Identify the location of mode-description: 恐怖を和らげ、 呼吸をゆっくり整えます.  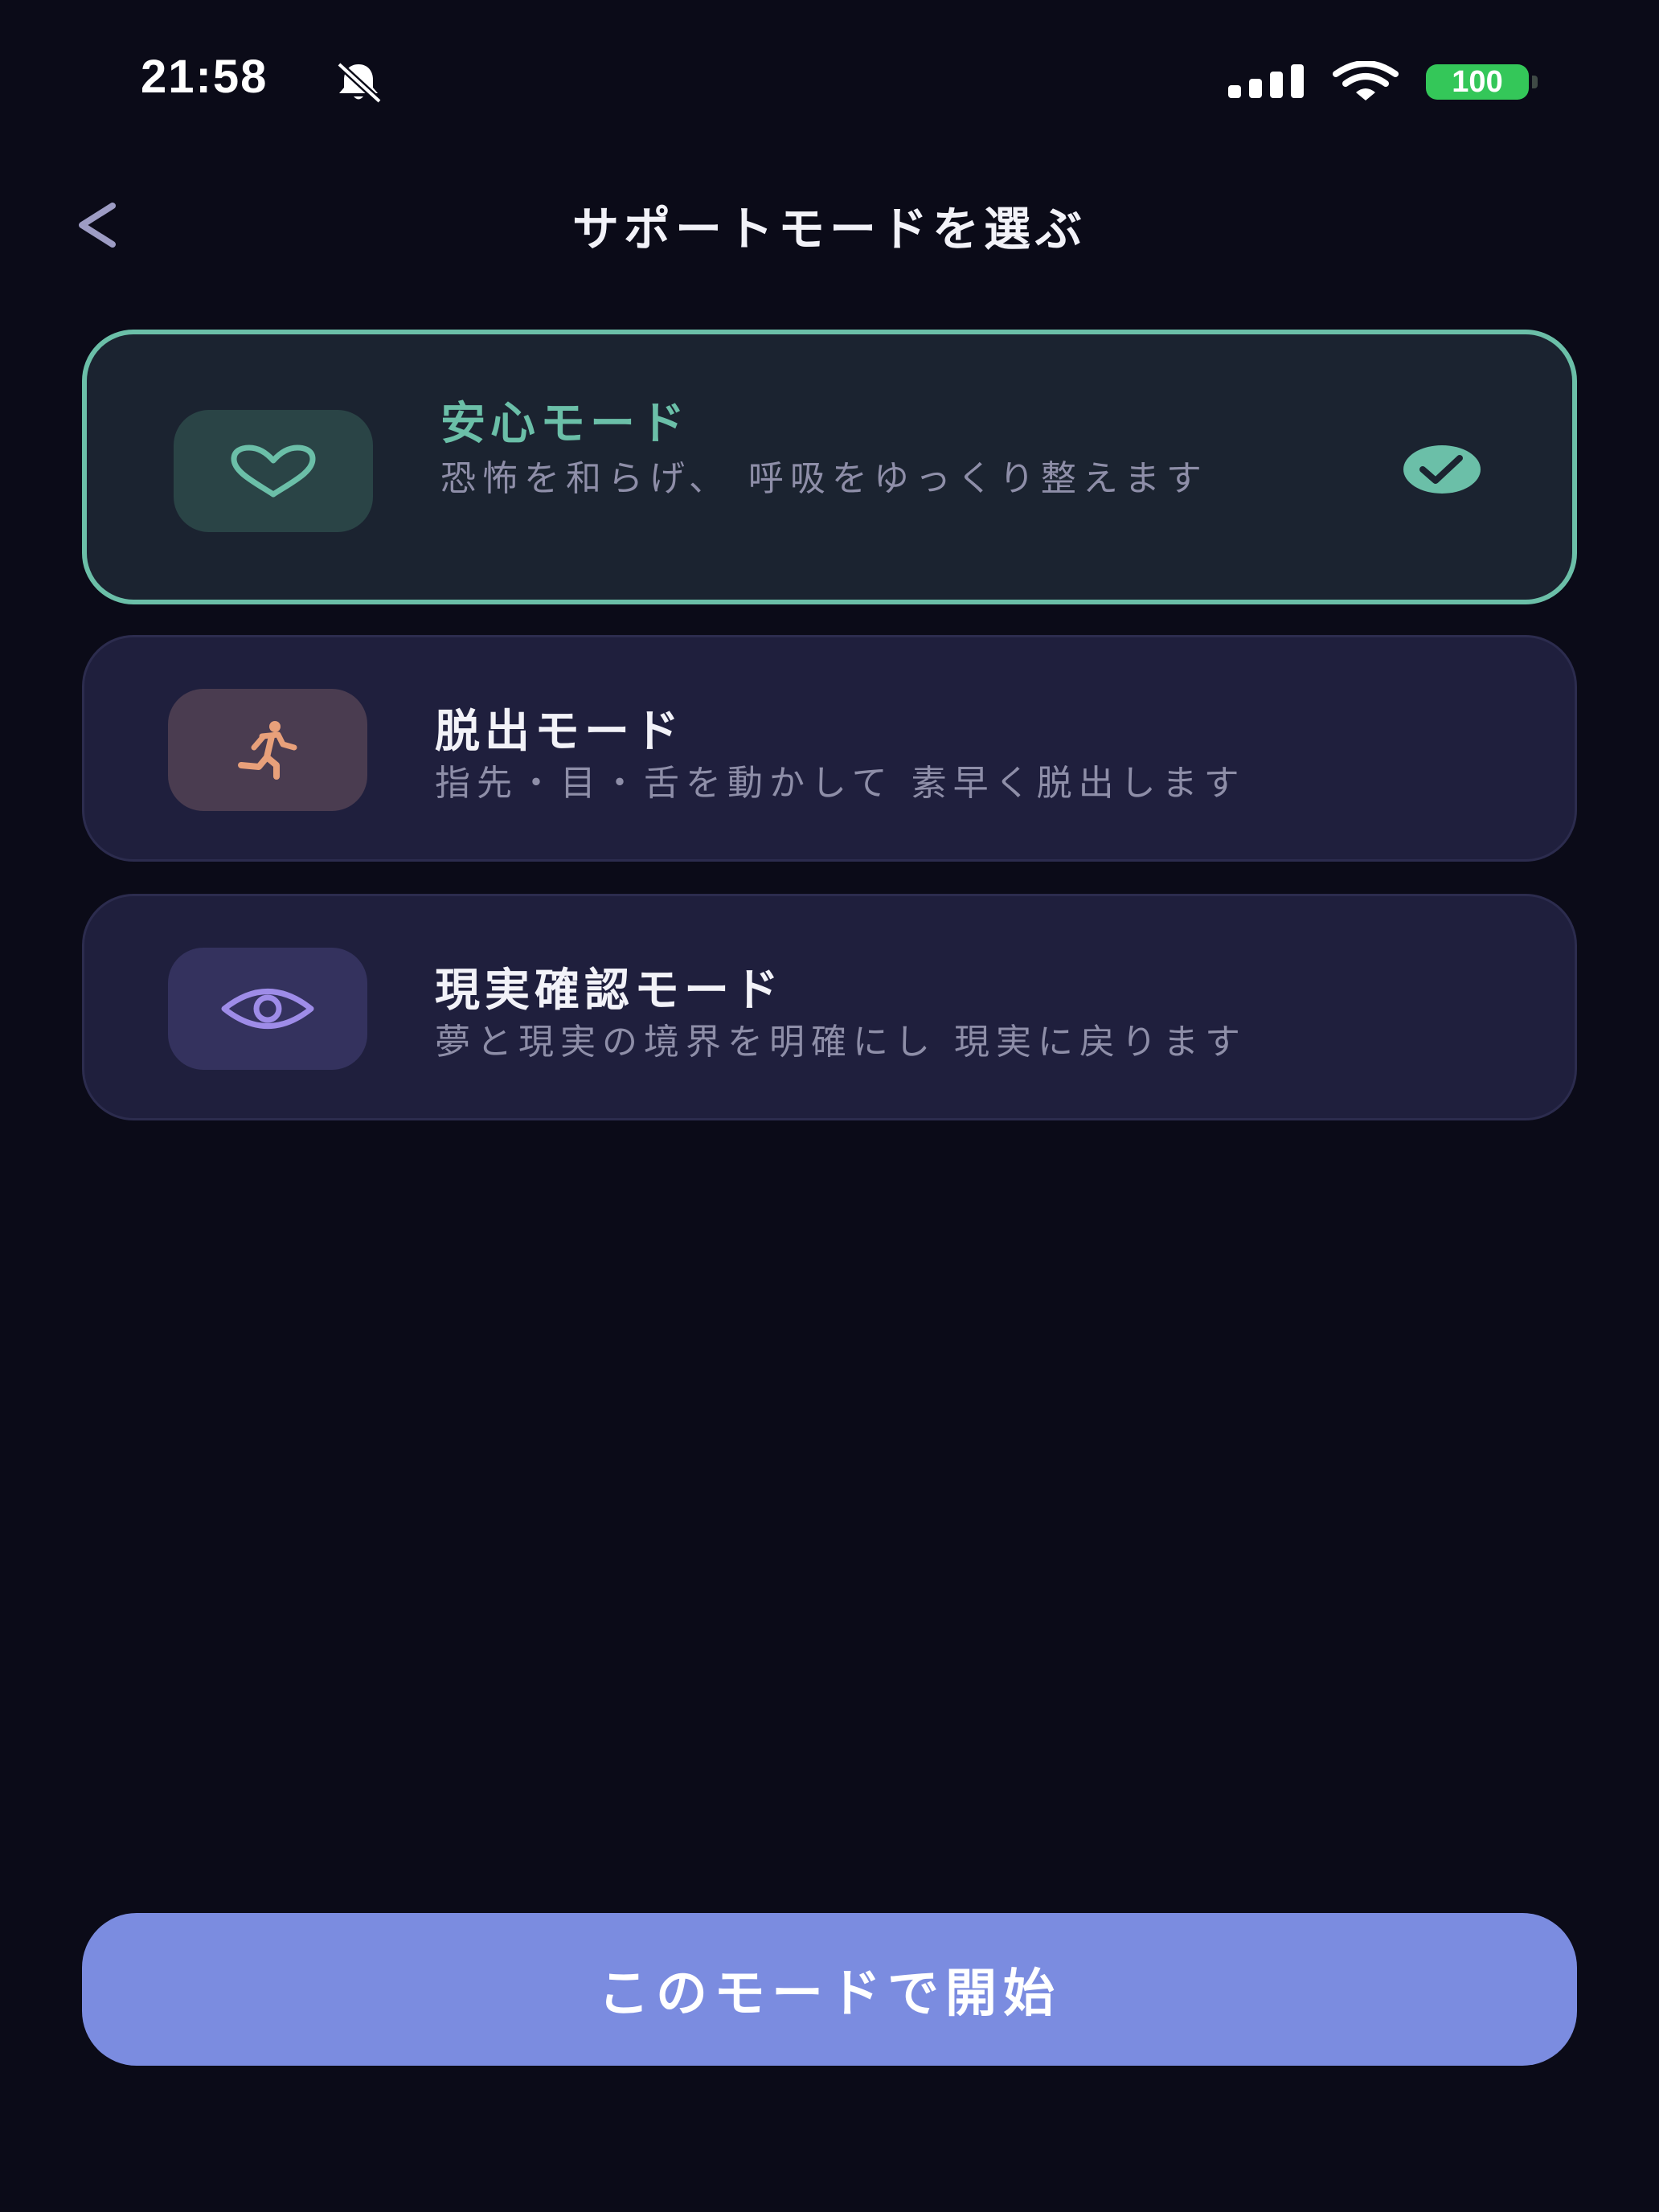
(824, 478).